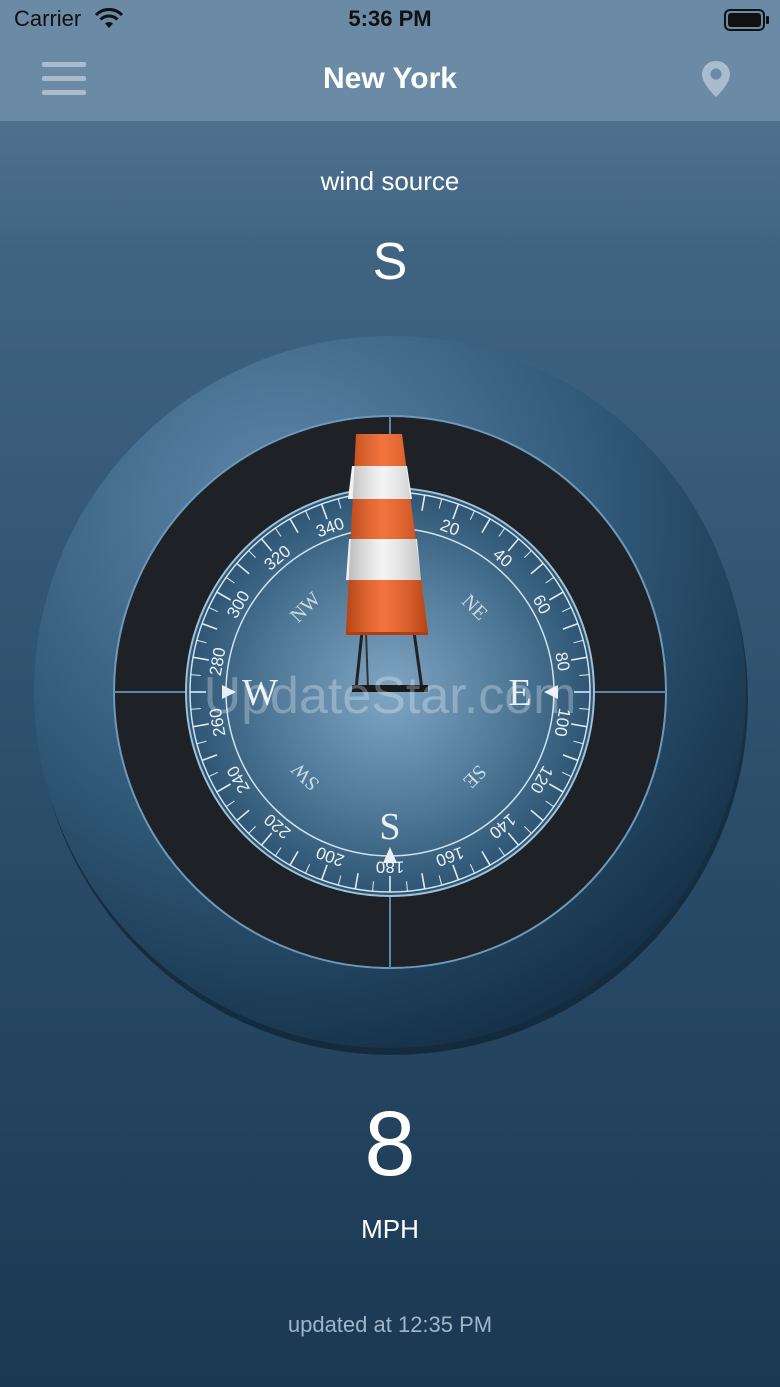 The image size is (780, 1387). I want to click on nav-bar: New York, so click(390, 83).